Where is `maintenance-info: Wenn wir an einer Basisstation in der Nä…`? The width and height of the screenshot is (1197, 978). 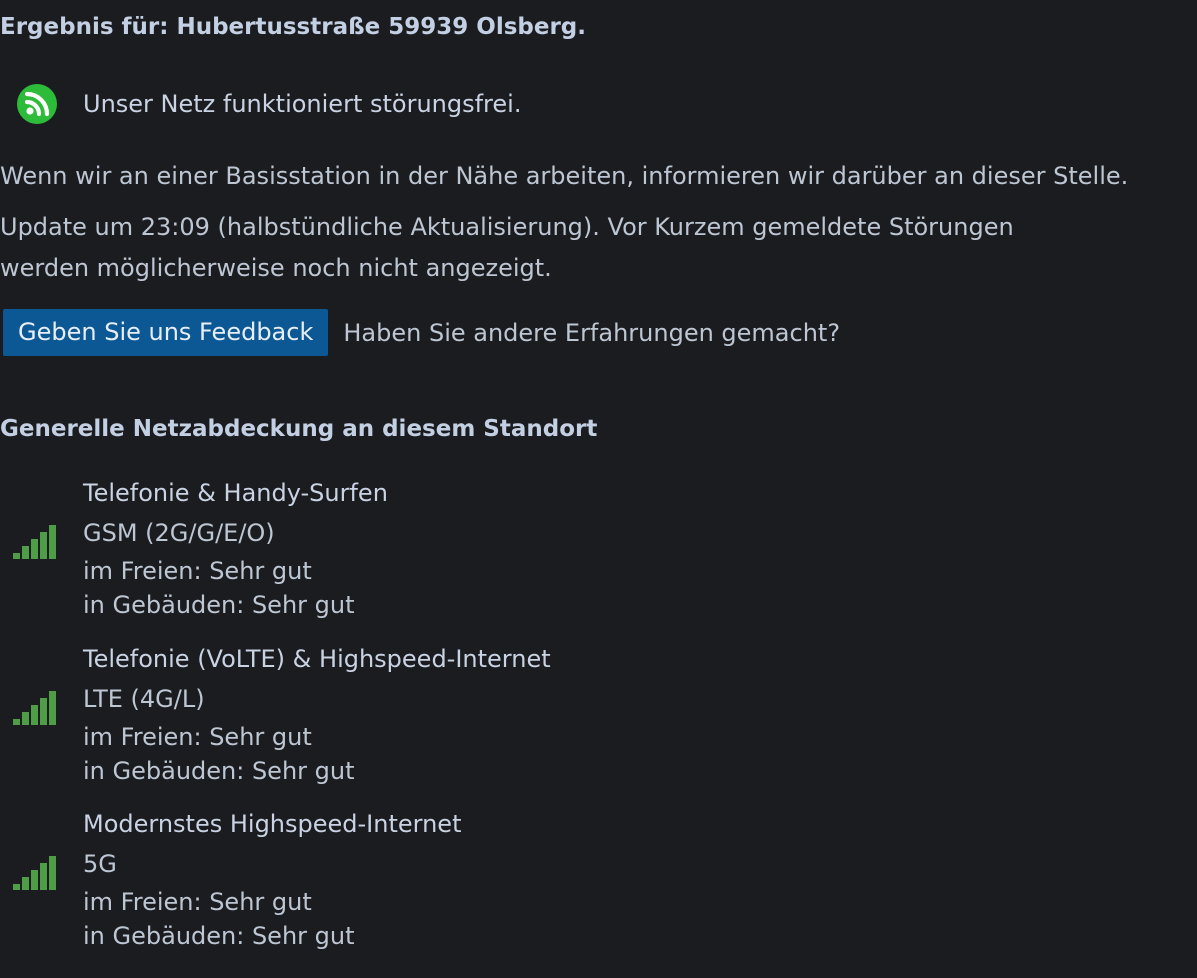 maintenance-info: Wenn wir an einer Basisstation in der Nä… is located at coordinates (564, 176).